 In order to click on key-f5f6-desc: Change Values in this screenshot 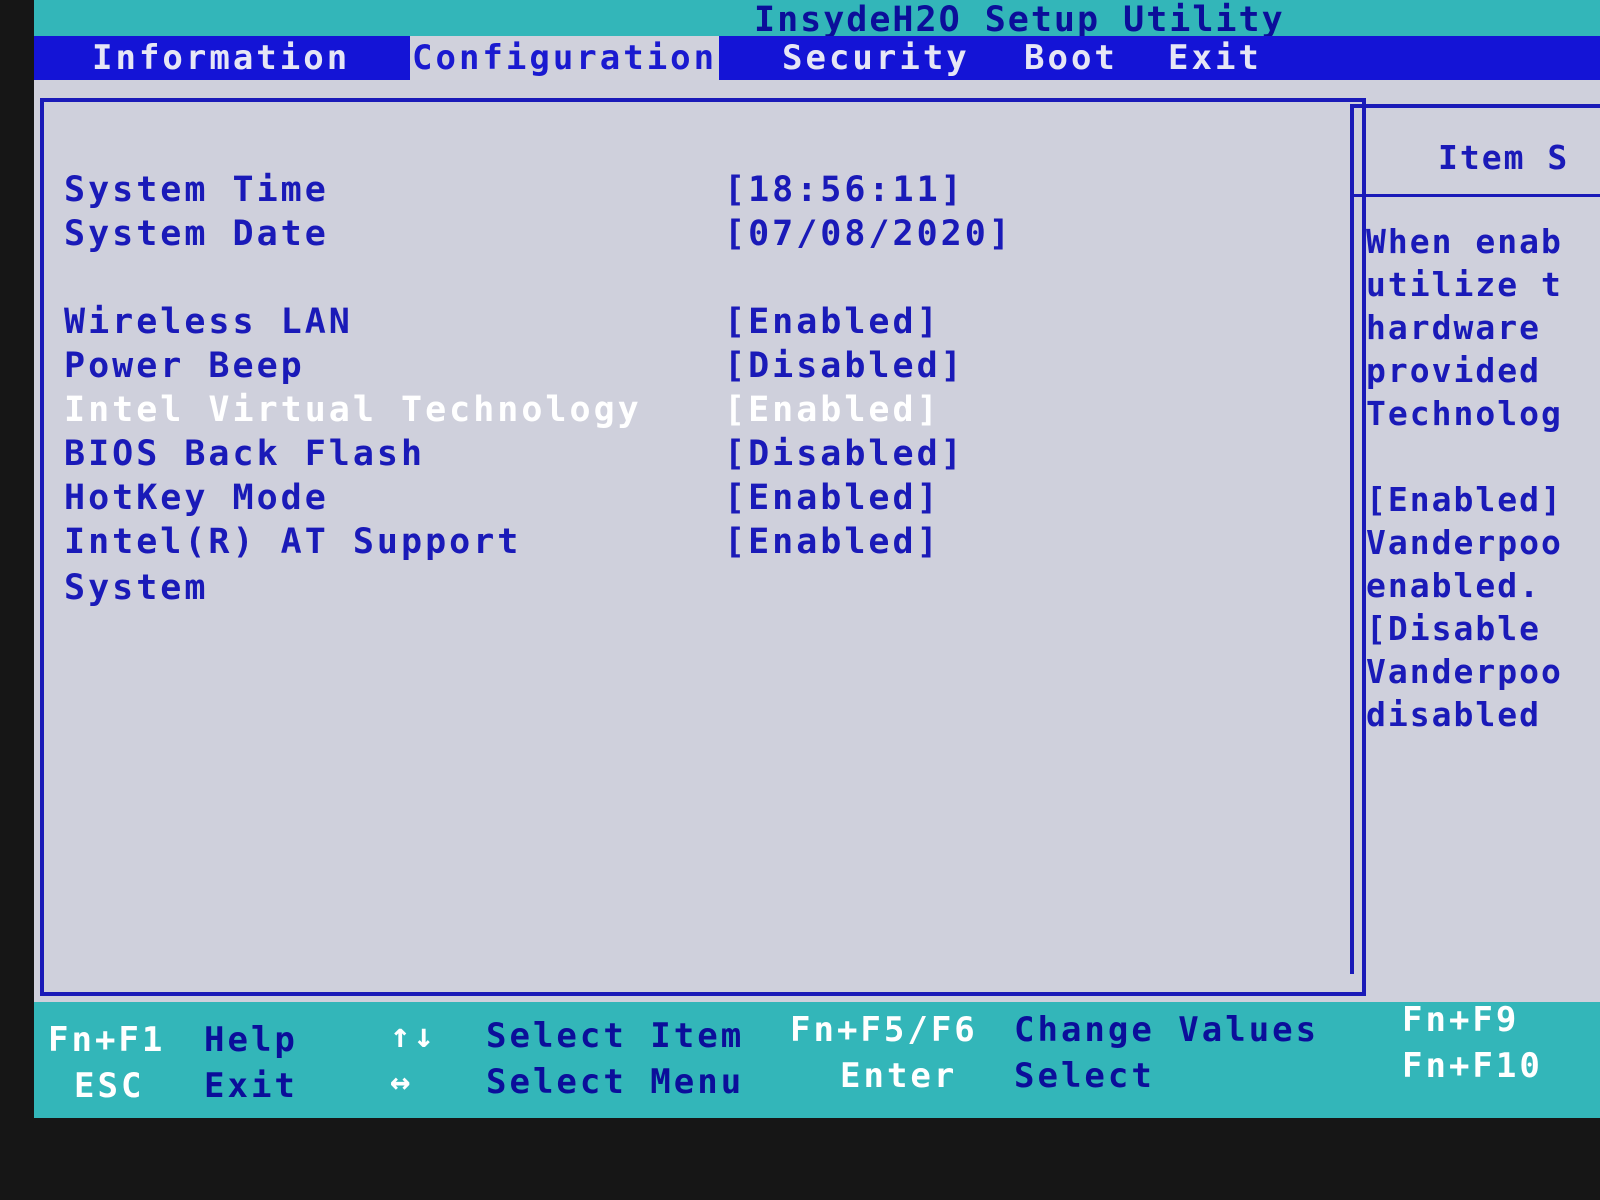, I will do `click(1167, 1030)`.